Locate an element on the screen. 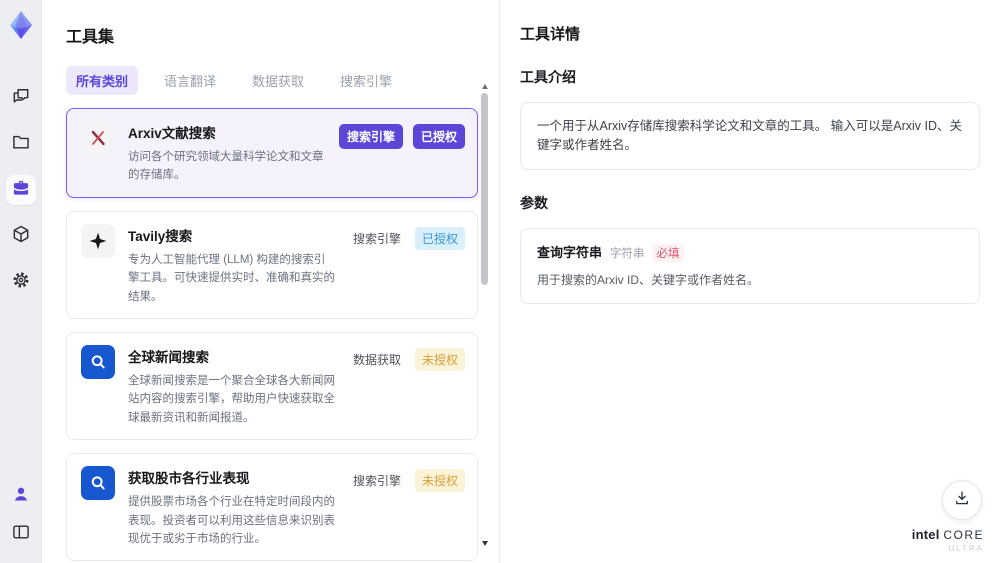 This screenshot has height=563, width=1000. detail-title: 工具详情 is located at coordinates (550, 34).